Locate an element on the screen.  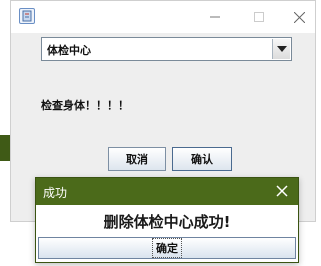
dialog-message: 删除体检中心成功! is located at coordinates (167, 222).